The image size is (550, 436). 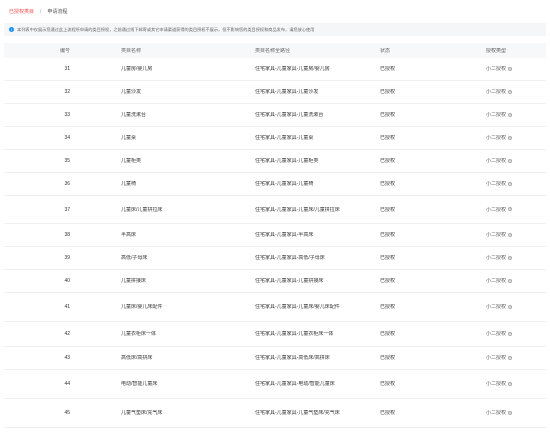 I want to click on cell-path-text: 住宅家具-儿童家具-儿童衣柜床一体, so click(x=294, y=334).